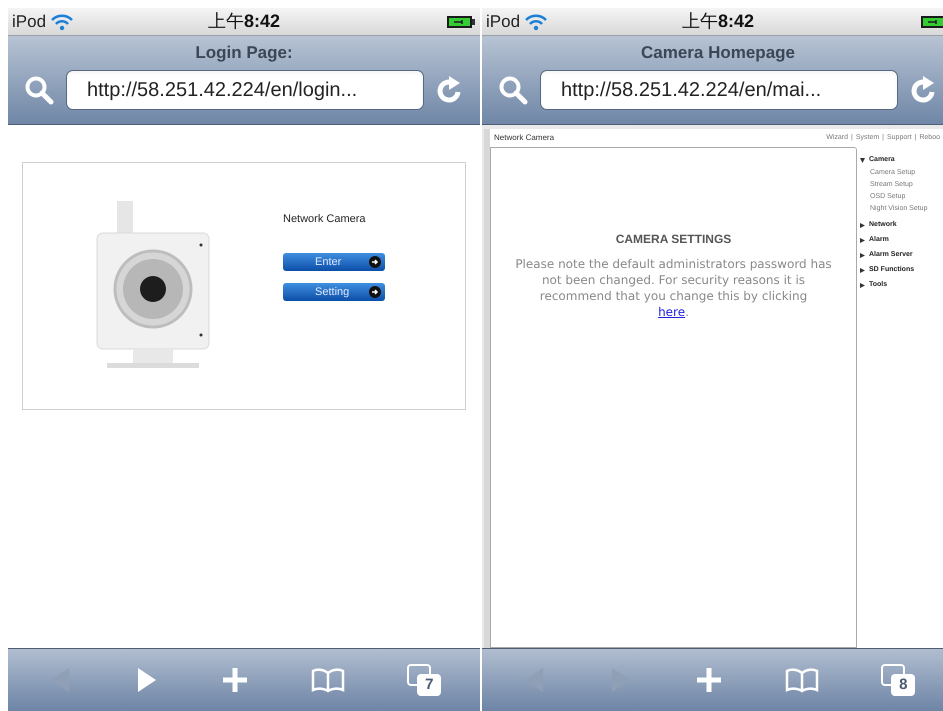 This screenshot has height=711, width=943. Describe the element at coordinates (898, 680) in the screenshot. I see `tabs-button: 8` at that location.